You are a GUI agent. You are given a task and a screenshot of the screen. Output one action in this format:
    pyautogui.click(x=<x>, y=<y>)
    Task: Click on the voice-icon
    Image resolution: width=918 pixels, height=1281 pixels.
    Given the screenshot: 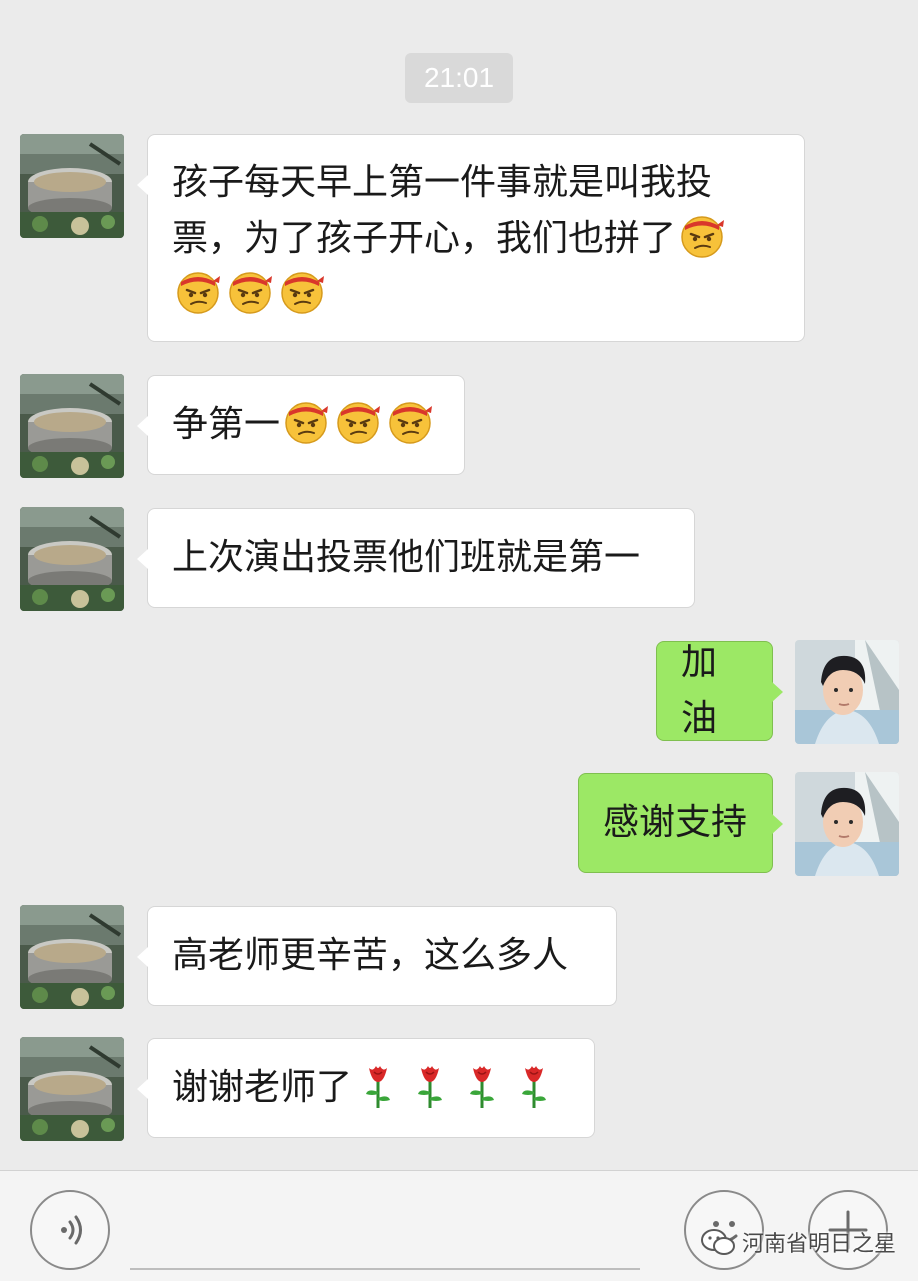 What is the action you would take?
    pyautogui.click(x=71, y=1230)
    